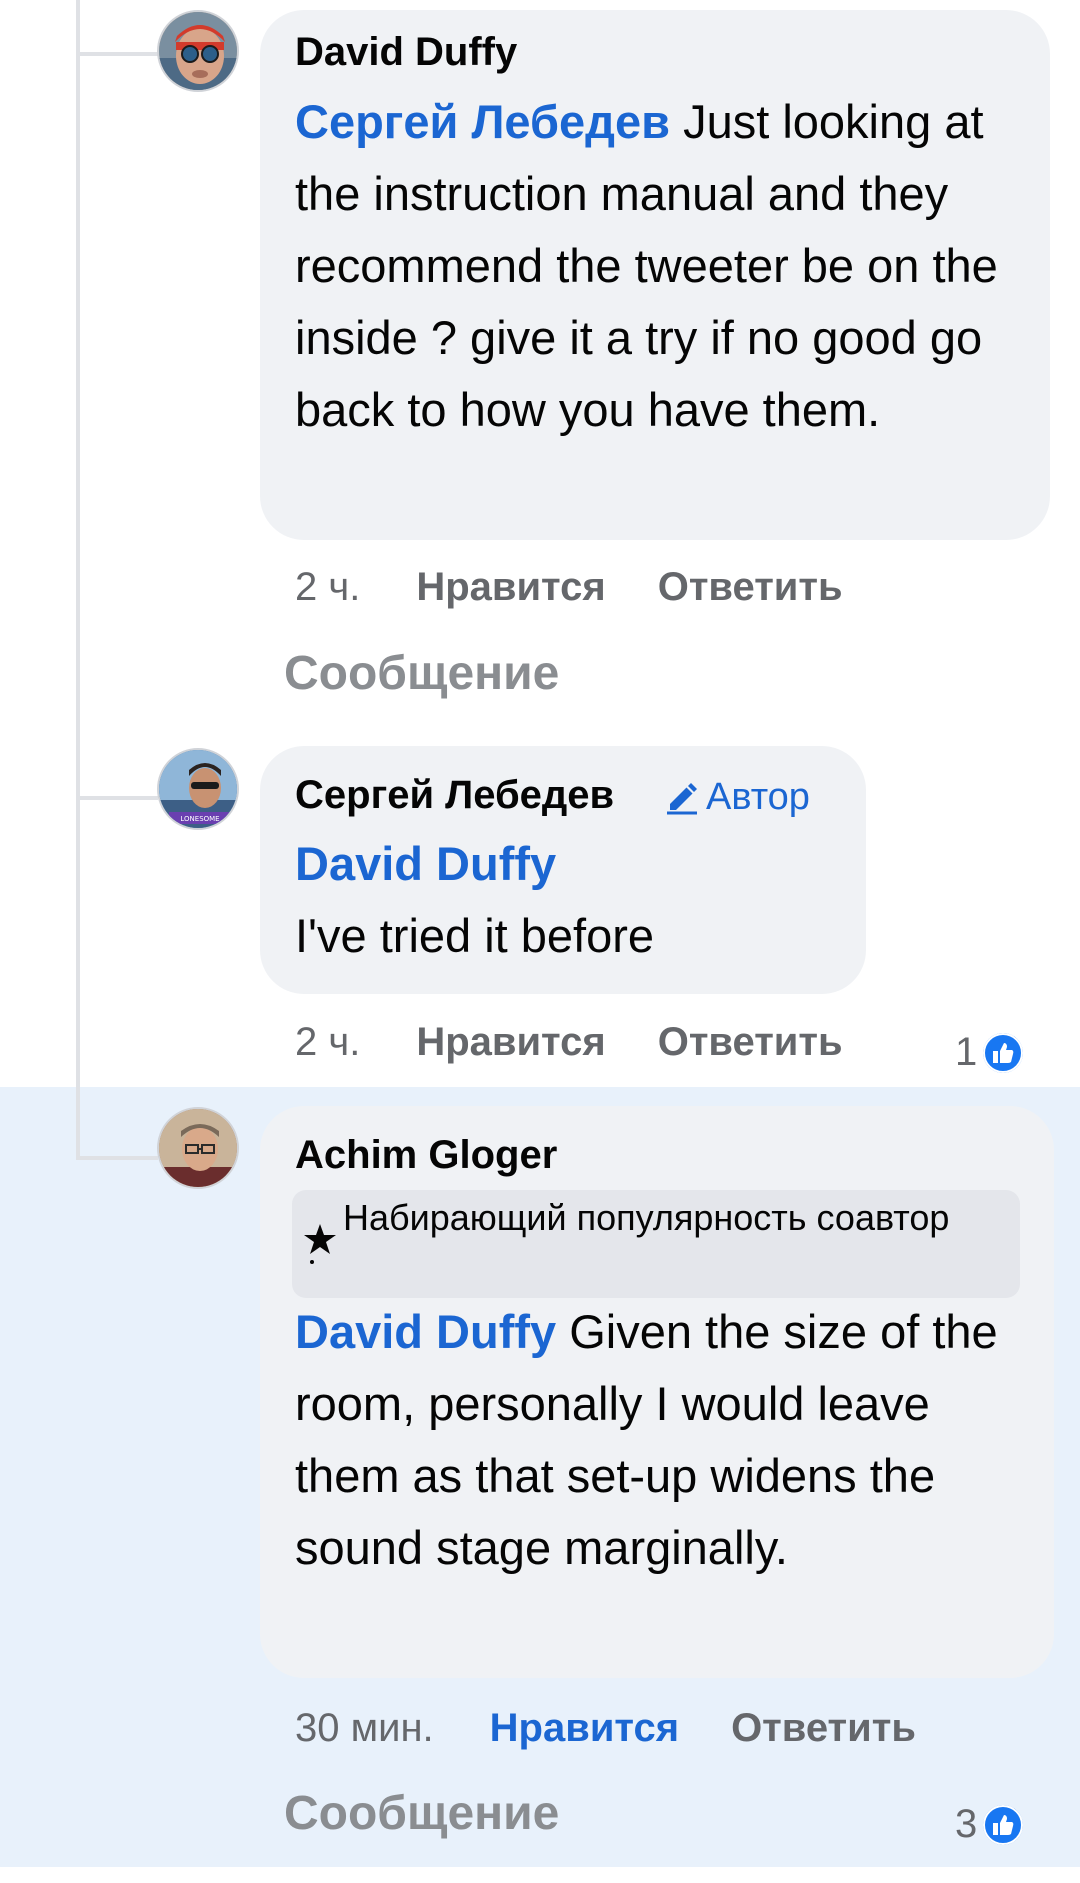 The height and width of the screenshot is (1883, 1080). What do you see at coordinates (682, 798) in the screenshot?
I see `pencil-icon` at bounding box center [682, 798].